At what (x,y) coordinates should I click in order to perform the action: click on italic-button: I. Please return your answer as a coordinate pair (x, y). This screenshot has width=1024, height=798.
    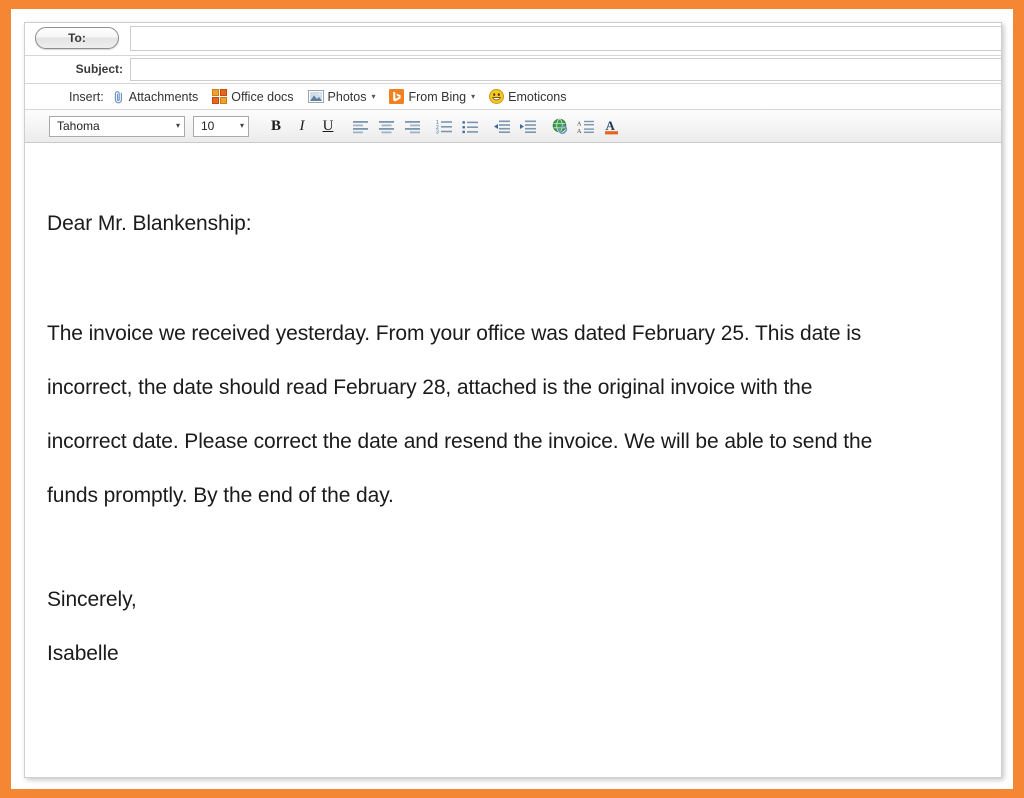
    Looking at the image, I should click on (302, 126).